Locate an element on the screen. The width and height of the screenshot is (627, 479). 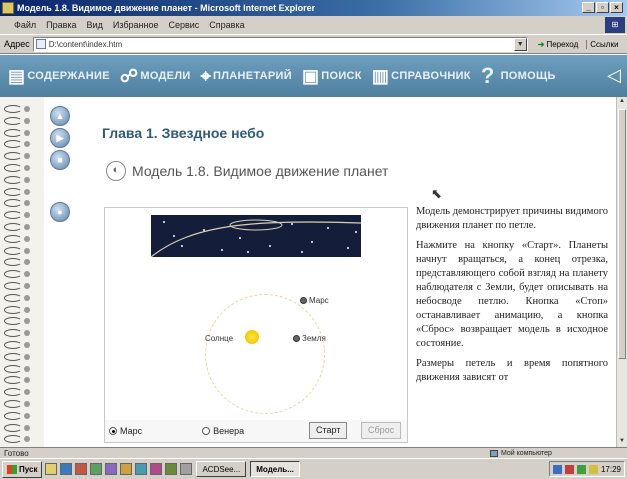
scroll-down-arrow-icon: ▼ is located at coordinates (622, 442).